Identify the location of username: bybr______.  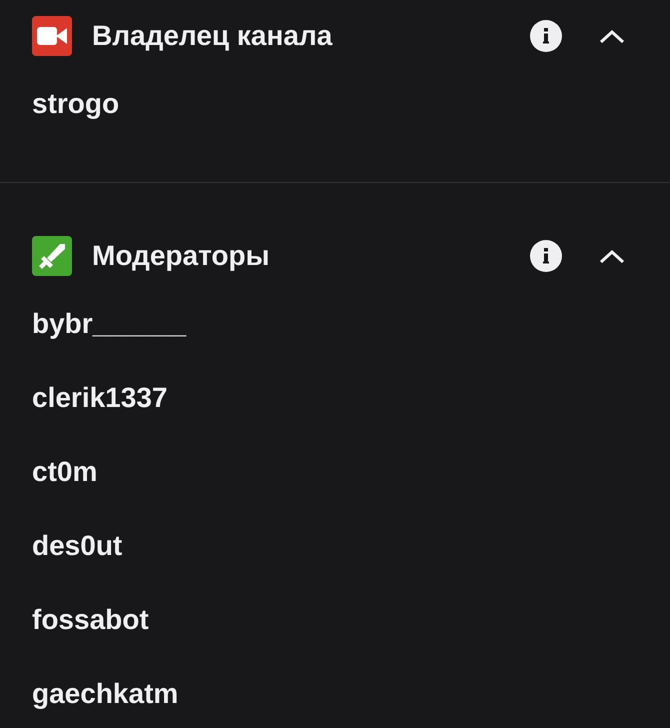
(109, 324).